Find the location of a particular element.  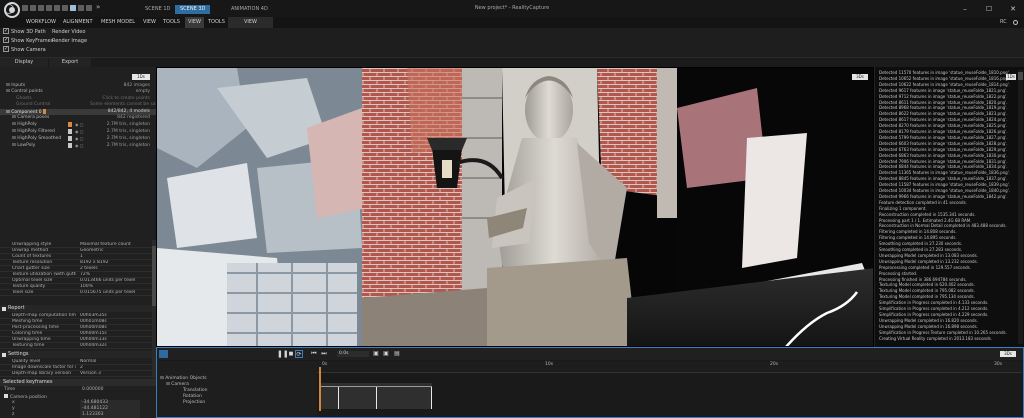

camera-z-field: 1.123303 is located at coordinates (110, 415).